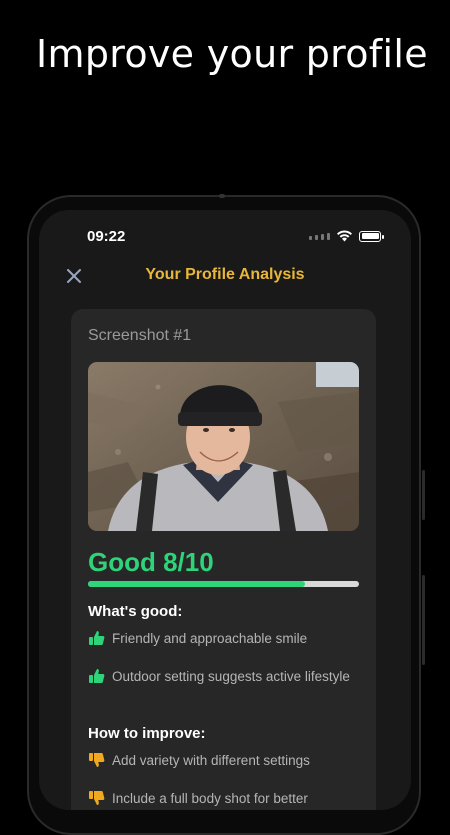 This screenshot has width=450, height=835. What do you see at coordinates (319, 236) in the screenshot?
I see `camera-indicator` at bounding box center [319, 236].